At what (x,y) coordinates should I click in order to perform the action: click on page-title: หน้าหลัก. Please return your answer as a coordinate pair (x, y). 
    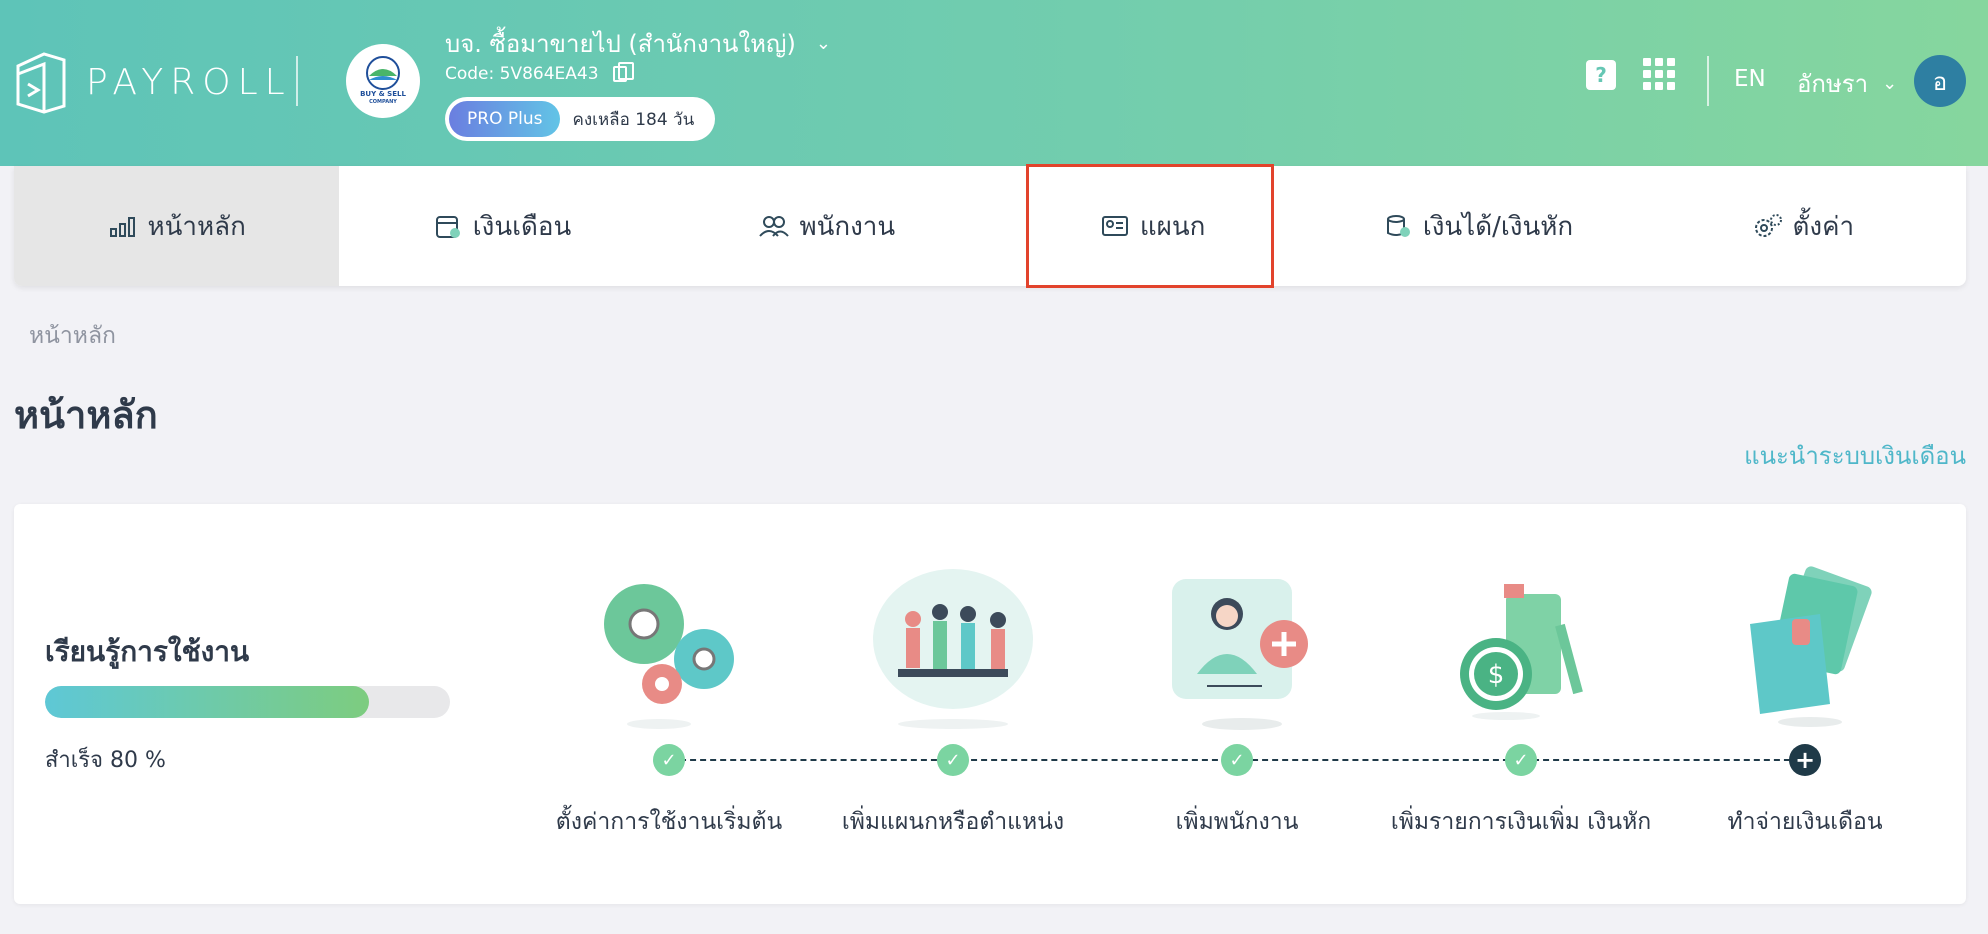
    Looking at the image, I should click on (86, 415).